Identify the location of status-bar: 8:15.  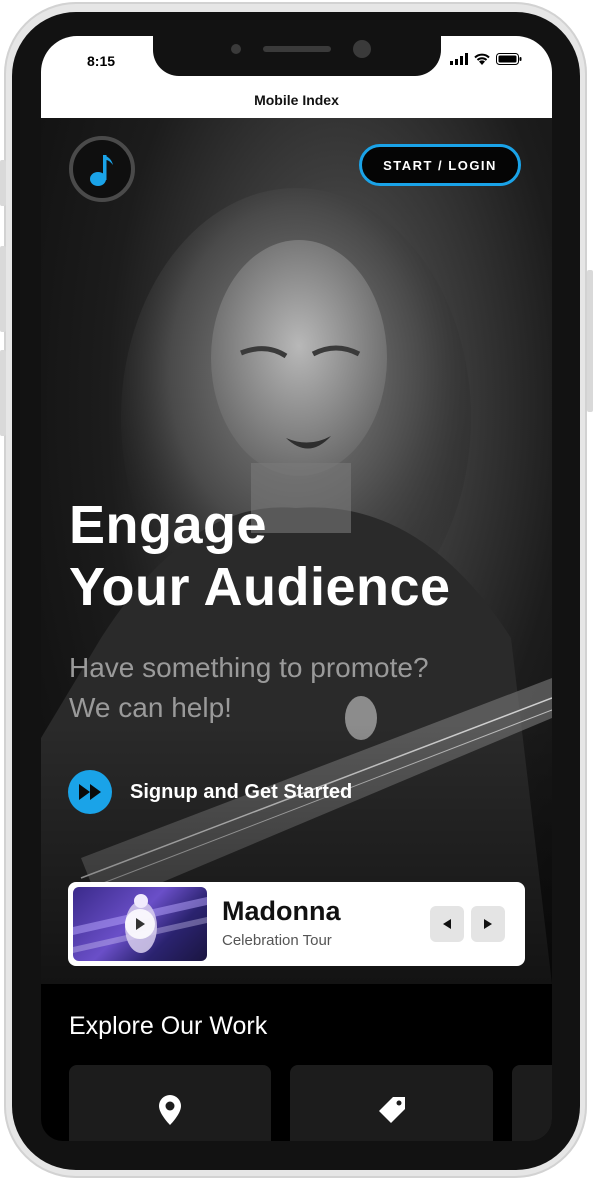
(296, 59).